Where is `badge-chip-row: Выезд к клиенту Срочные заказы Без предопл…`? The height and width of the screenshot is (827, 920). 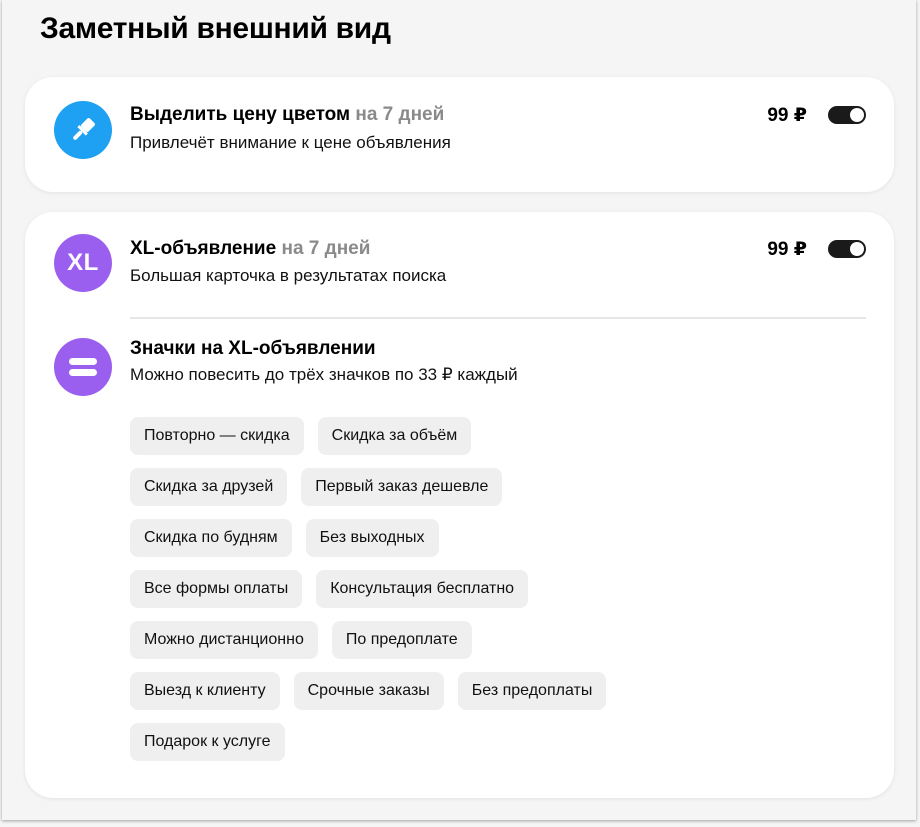
badge-chip-row: Выезд к клиенту Срочные заказы Без предопл… is located at coordinates (390, 691).